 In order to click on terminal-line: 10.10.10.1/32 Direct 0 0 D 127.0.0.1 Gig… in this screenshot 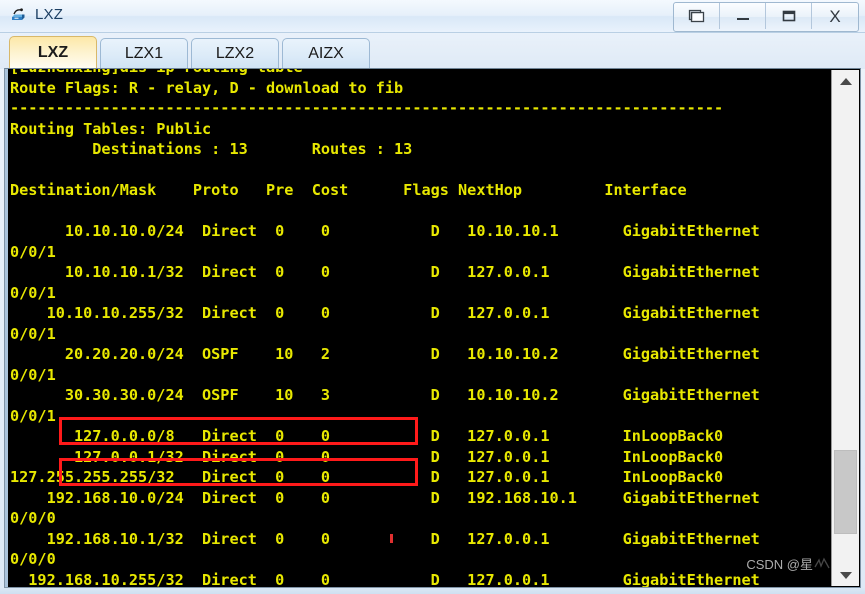, I will do `click(385, 272)`.